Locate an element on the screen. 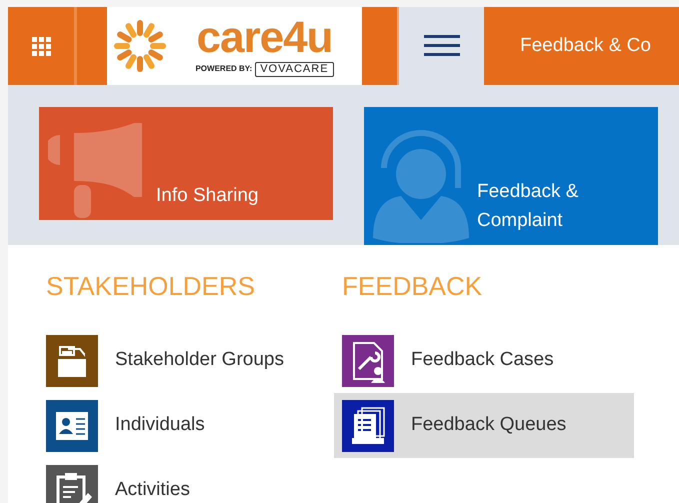 The image size is (679, 503). sunburst-logo-icon is located at coordinates (140, 46).